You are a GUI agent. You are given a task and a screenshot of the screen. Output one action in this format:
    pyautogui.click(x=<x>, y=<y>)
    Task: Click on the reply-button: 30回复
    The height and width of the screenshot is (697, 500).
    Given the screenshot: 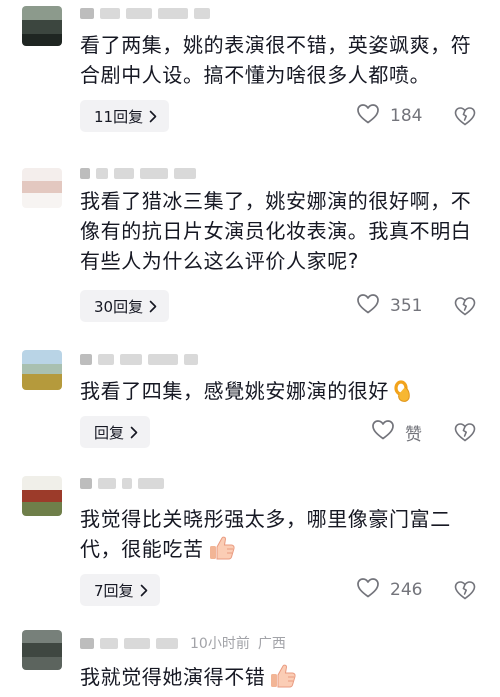 What is the action you would take?
    pyautogui.click(x=125, y=306)
    